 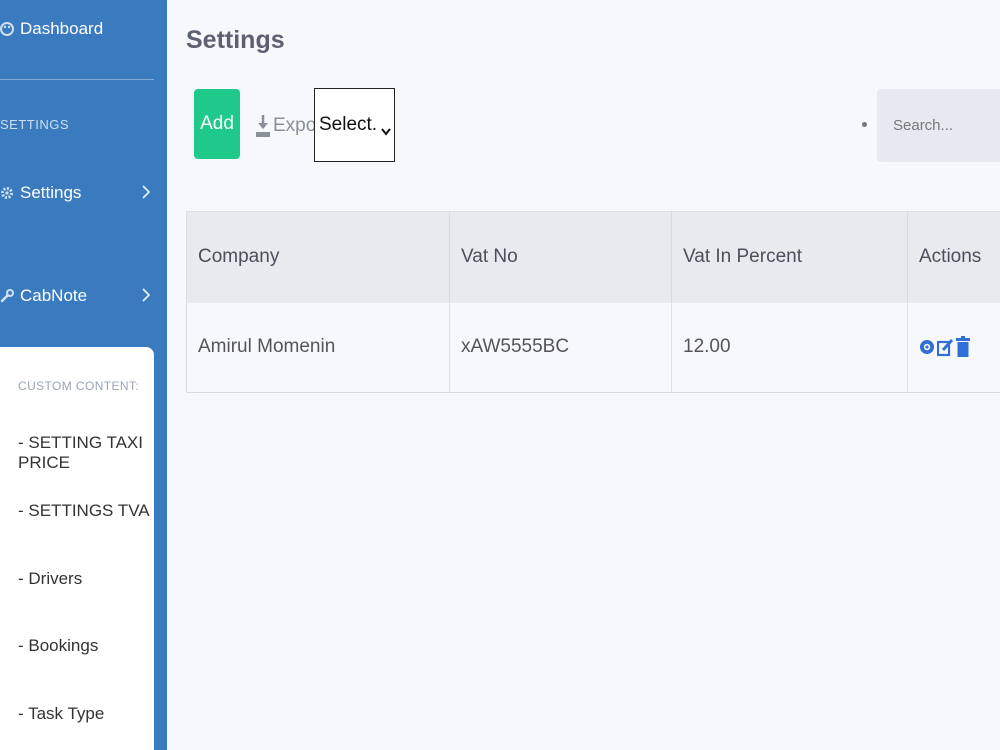 I want to click on eye-icon, so click(x=927, y=347).